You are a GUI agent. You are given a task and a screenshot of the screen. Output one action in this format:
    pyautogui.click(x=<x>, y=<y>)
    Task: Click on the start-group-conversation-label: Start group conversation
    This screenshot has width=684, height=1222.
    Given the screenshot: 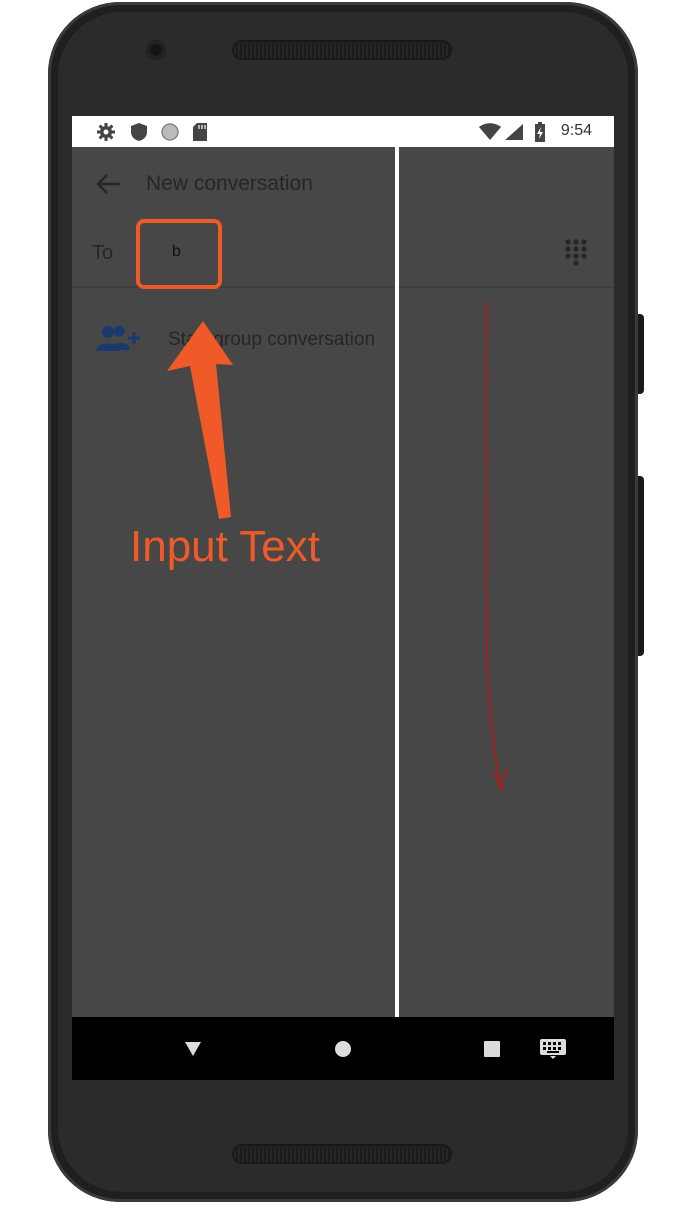 What is the action you would take?
    pyautogui.click(x=272, y=339)
    